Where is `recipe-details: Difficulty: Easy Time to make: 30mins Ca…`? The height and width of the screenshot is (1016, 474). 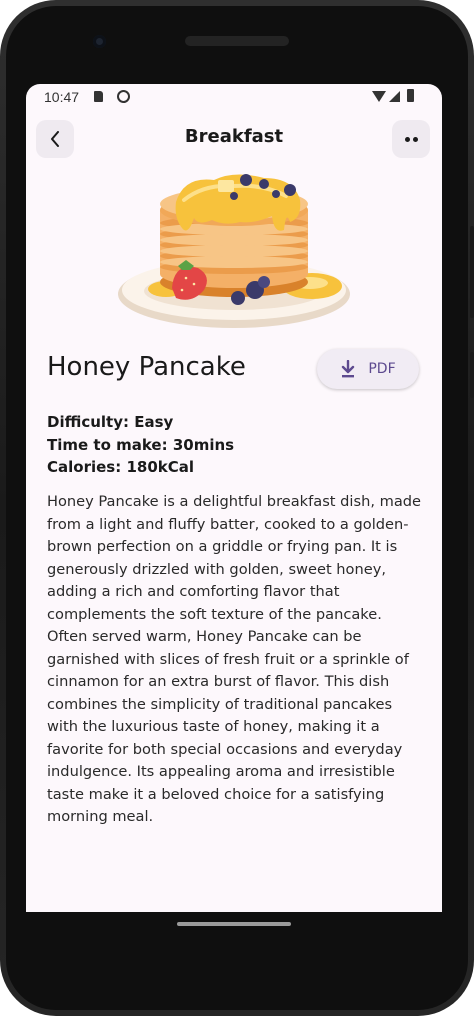
recipe-details: Difficulty: Easy Time to make: 30mins Ca… is located at coordinates (140, 445).